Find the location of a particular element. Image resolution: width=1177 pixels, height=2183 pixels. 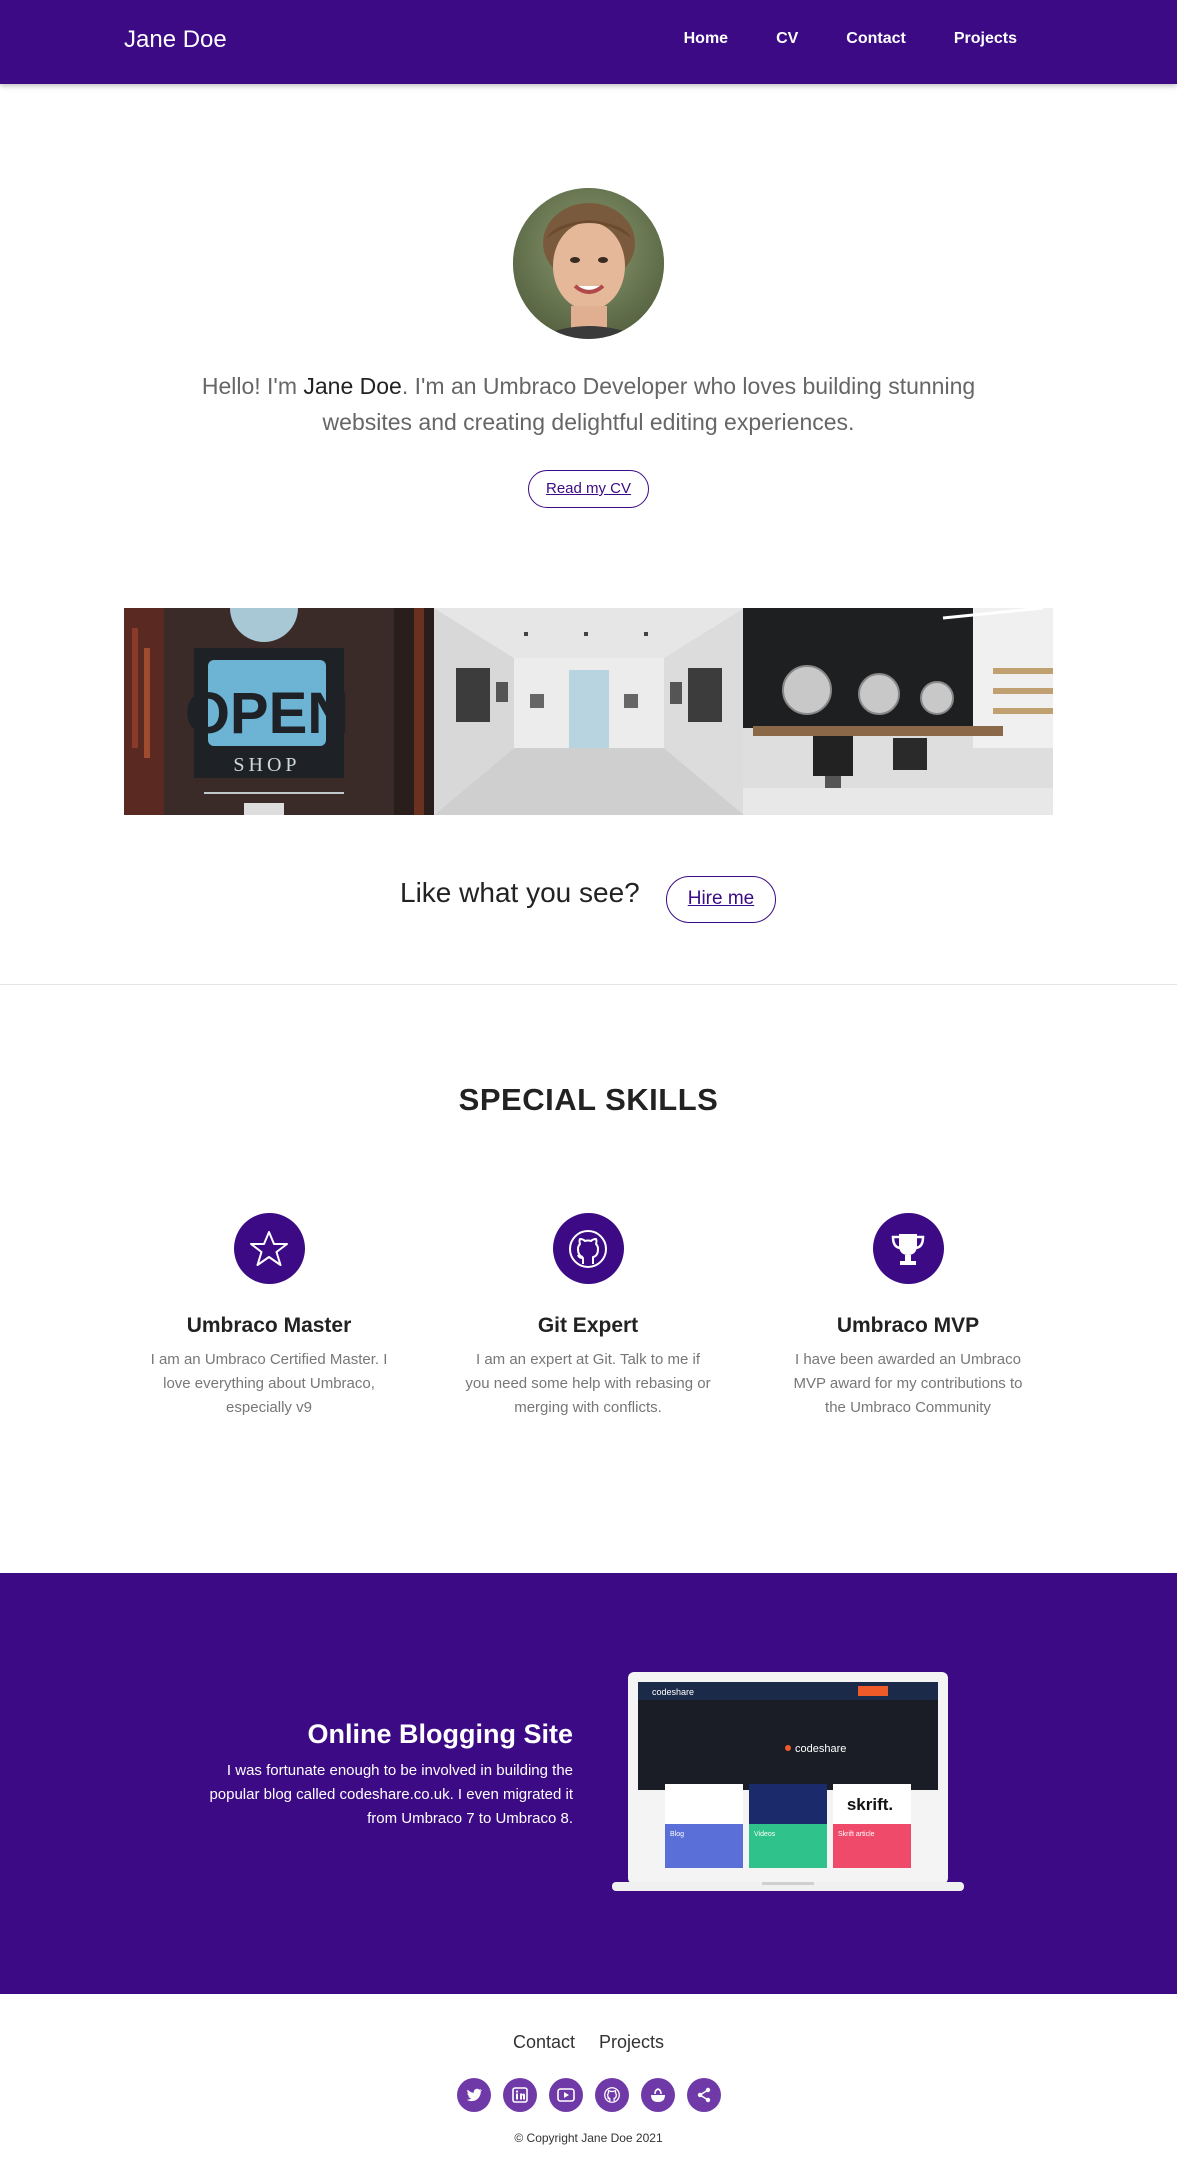

trophy-icon is located at coordinates (908, 1248).